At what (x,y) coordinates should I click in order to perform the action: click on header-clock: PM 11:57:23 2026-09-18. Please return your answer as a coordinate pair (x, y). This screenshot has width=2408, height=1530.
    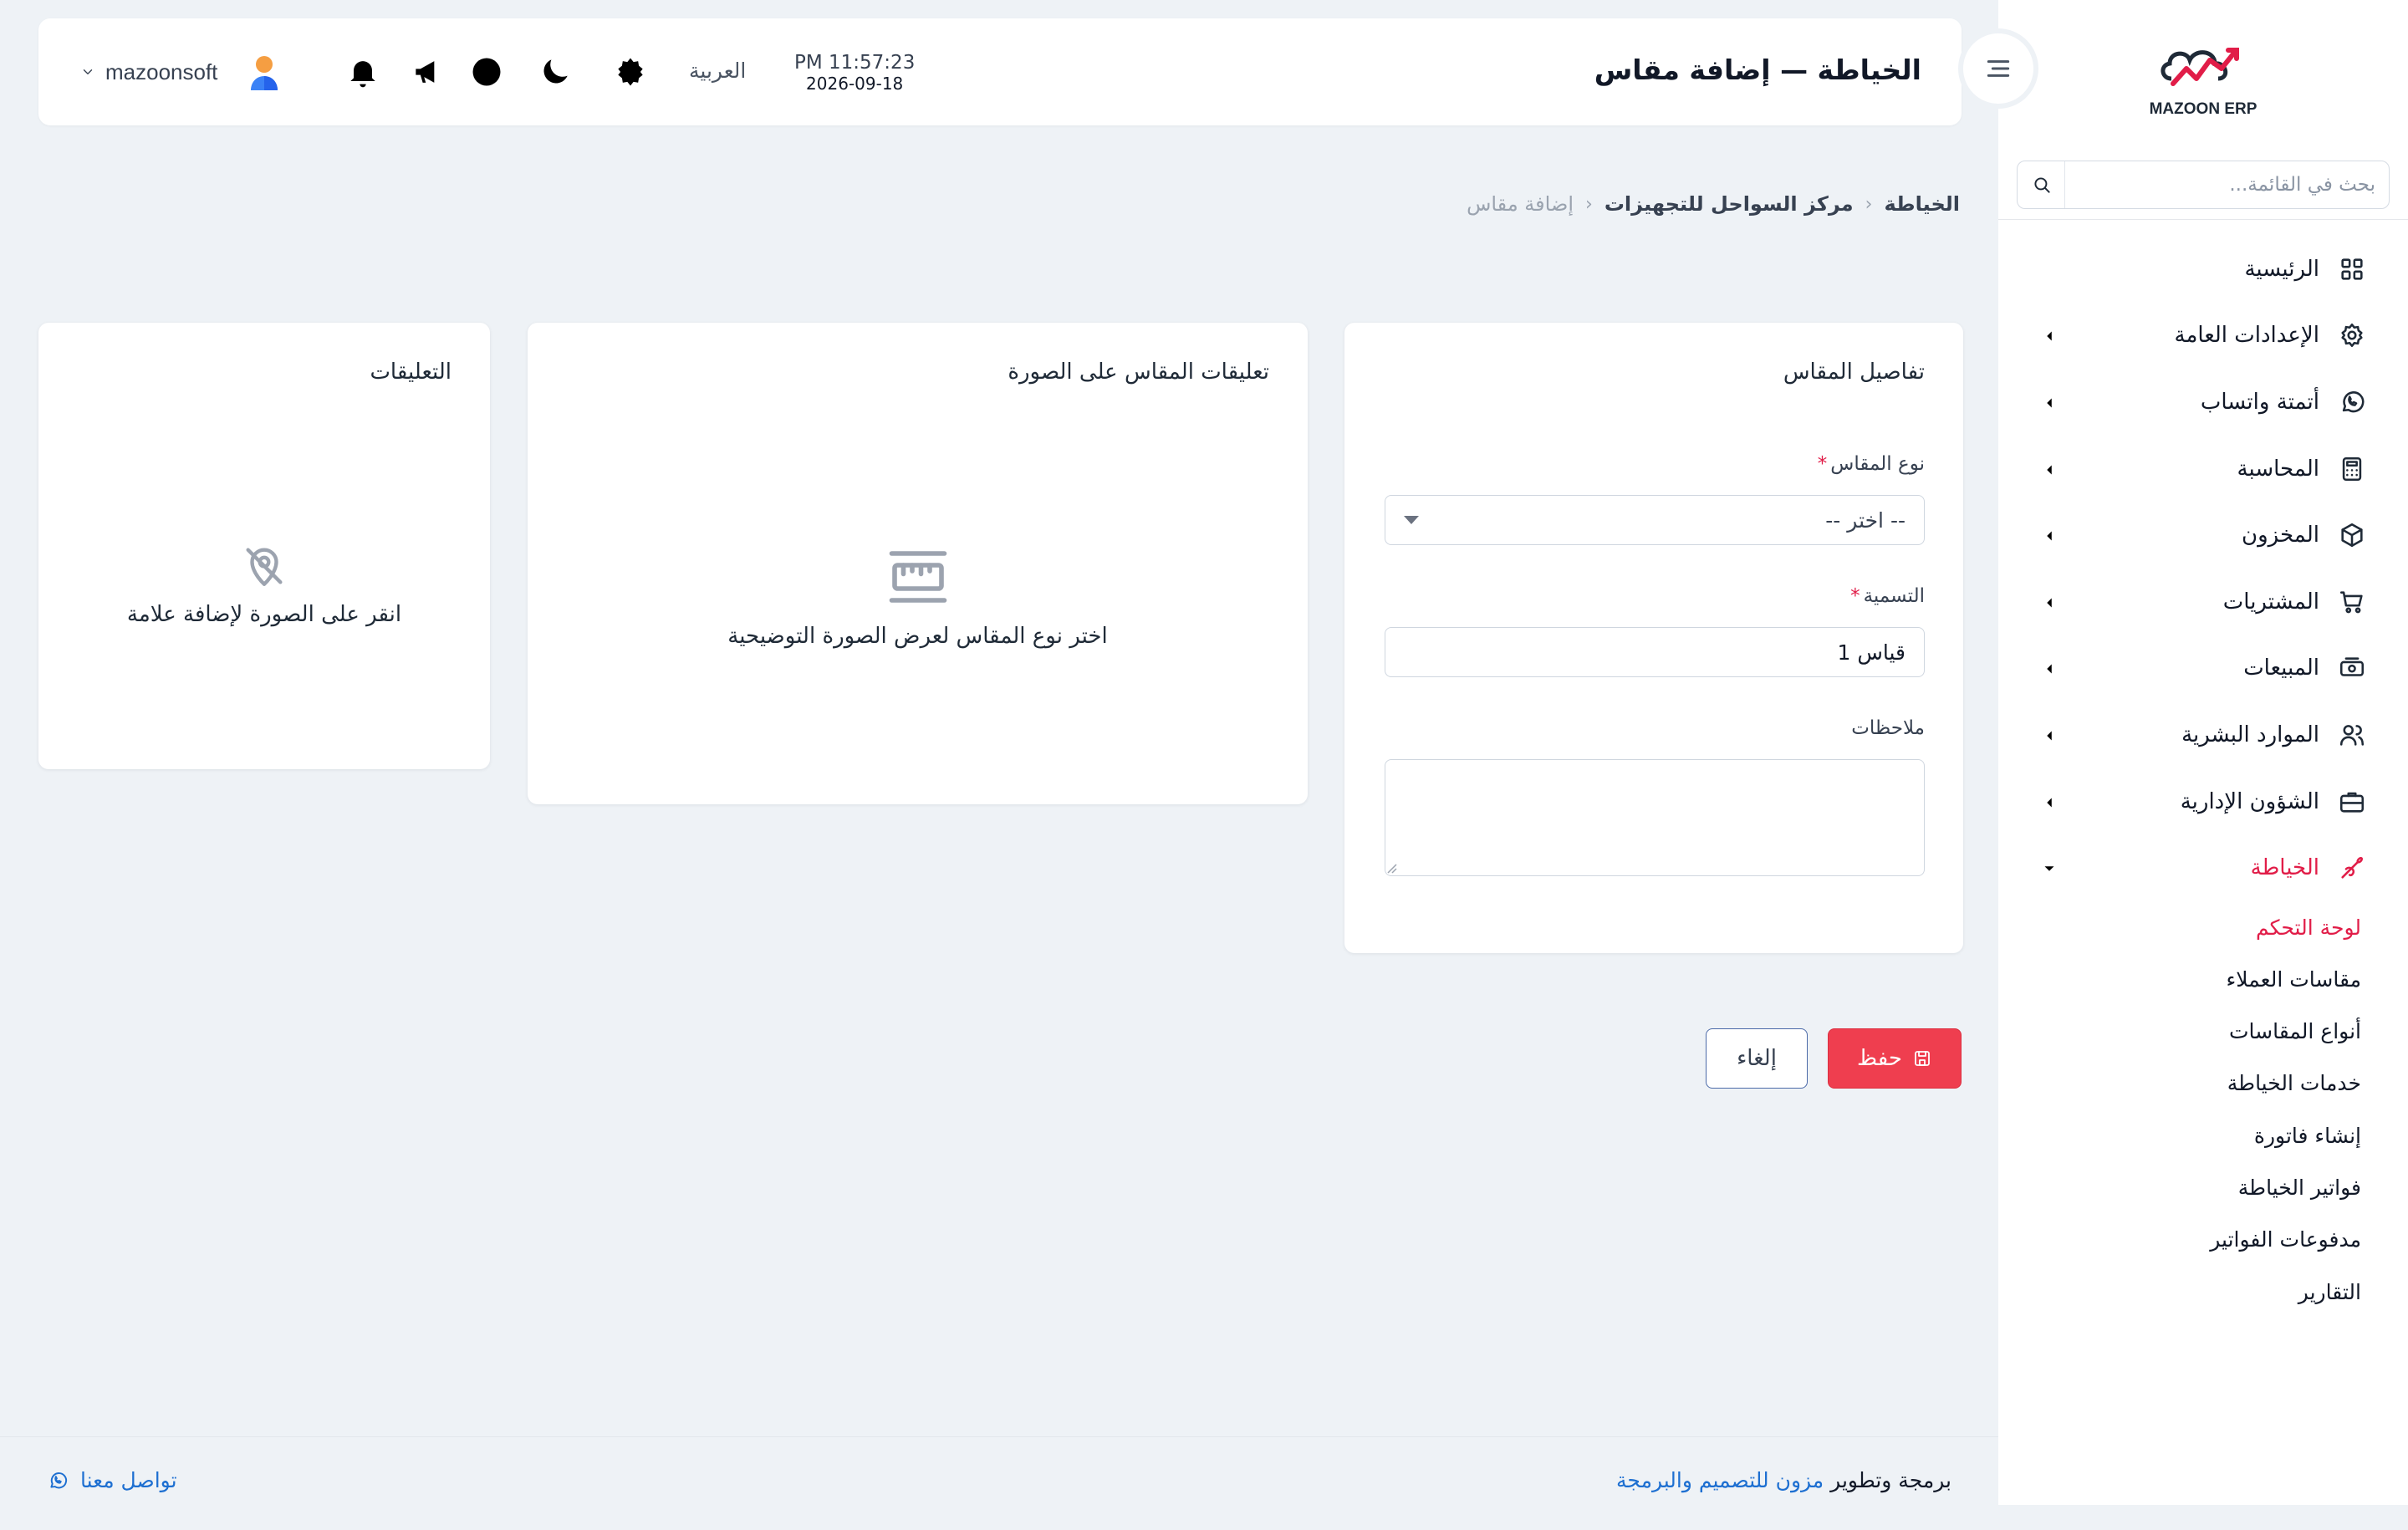
    Looking at the image, I should click on (854, 73).